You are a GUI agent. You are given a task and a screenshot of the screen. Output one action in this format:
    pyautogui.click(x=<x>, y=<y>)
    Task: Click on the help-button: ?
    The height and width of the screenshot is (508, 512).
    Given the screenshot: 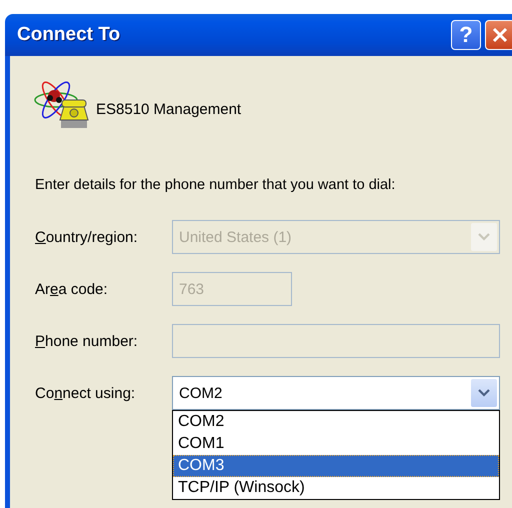 What is the action you would take?
    pyautogui.click(x=466, y=35)
    